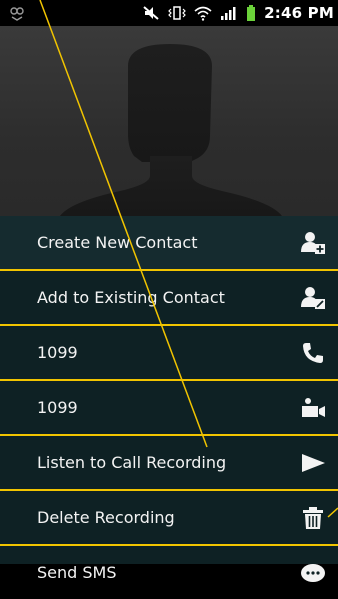 This screenshot has width=338, height=599. I want to click on video-call-number-item: 1099, so click(169, 408).